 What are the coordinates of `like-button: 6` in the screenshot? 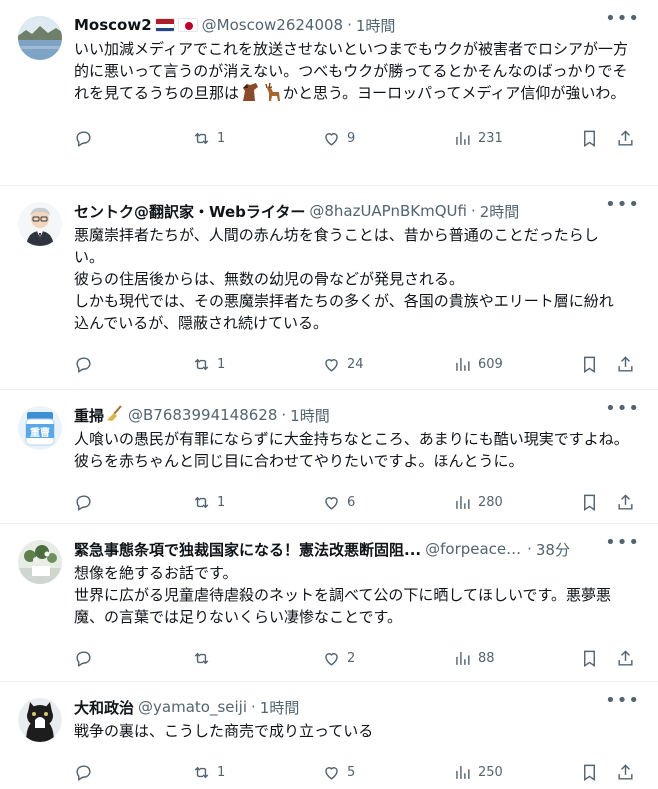 It's located at (338, 502).